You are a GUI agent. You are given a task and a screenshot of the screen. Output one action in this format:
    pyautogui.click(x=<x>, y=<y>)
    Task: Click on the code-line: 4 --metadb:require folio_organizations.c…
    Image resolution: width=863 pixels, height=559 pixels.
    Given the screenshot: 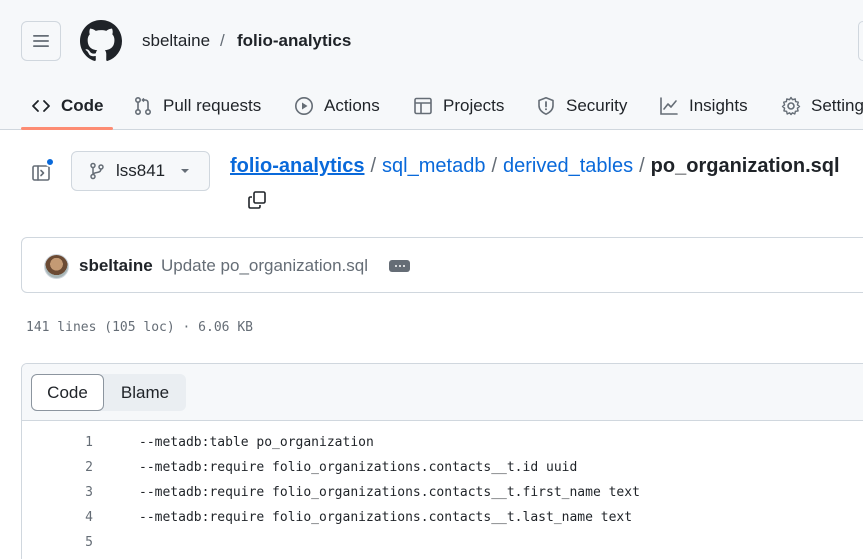 What is the action you would take?
    pyautogui.click(x=442, y=518)
    